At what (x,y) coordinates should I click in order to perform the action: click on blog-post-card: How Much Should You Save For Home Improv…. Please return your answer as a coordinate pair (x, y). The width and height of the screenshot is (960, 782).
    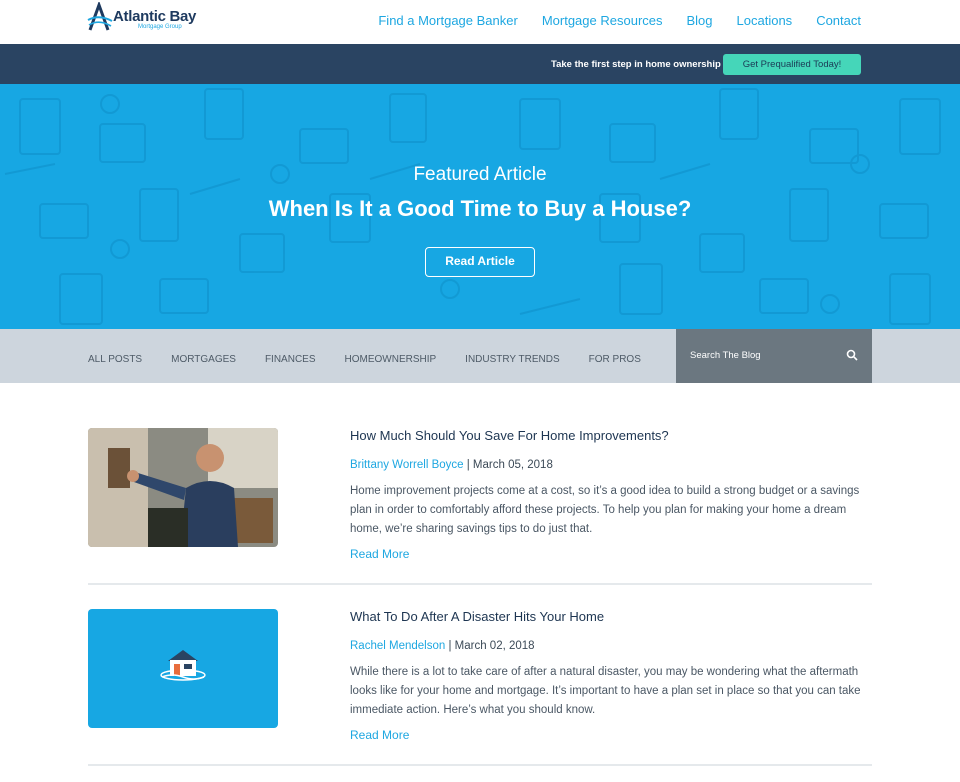
    Looking at the image, I should click on (480, 498).